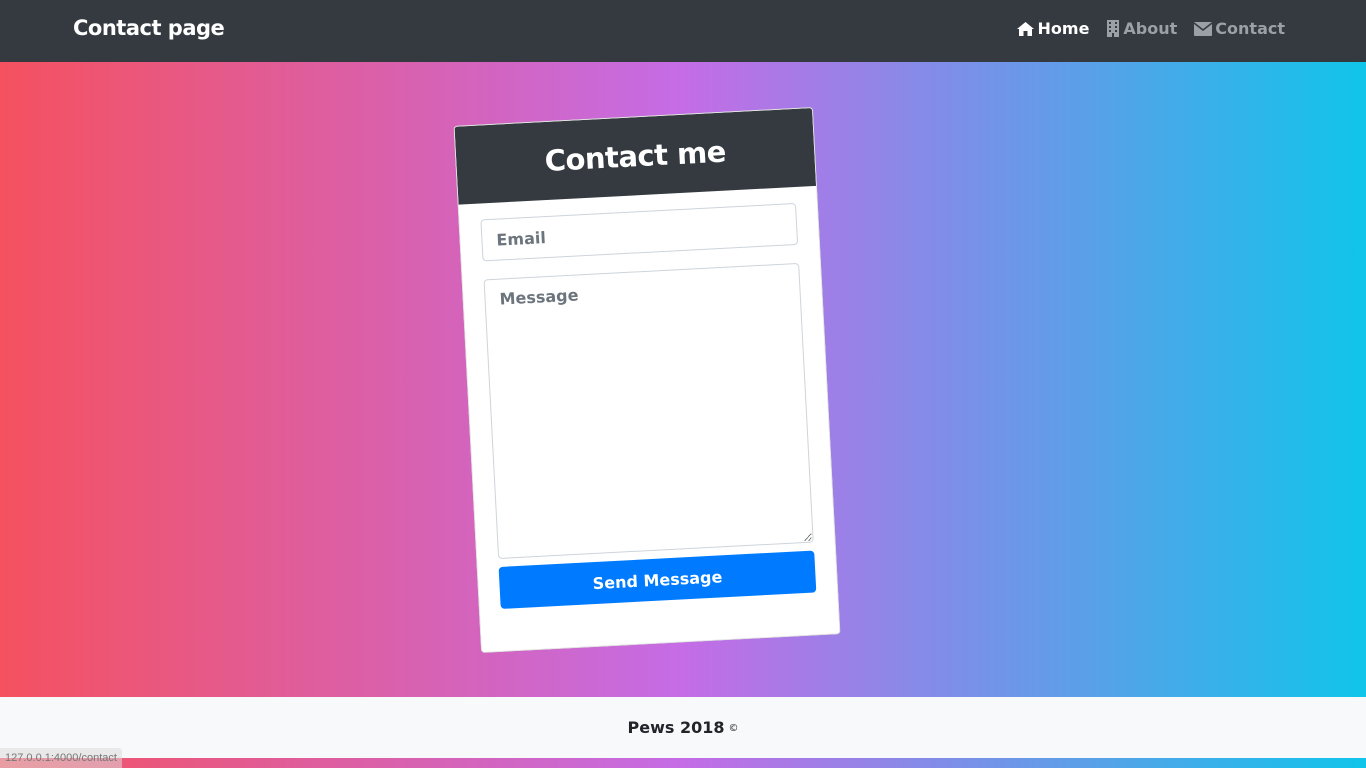 This screenshot has width=1366, height=768. What do you see at coordinates (635, 156) in the screenshot?
I see `contact-title: Contact me` at bounding box center [635, 156].